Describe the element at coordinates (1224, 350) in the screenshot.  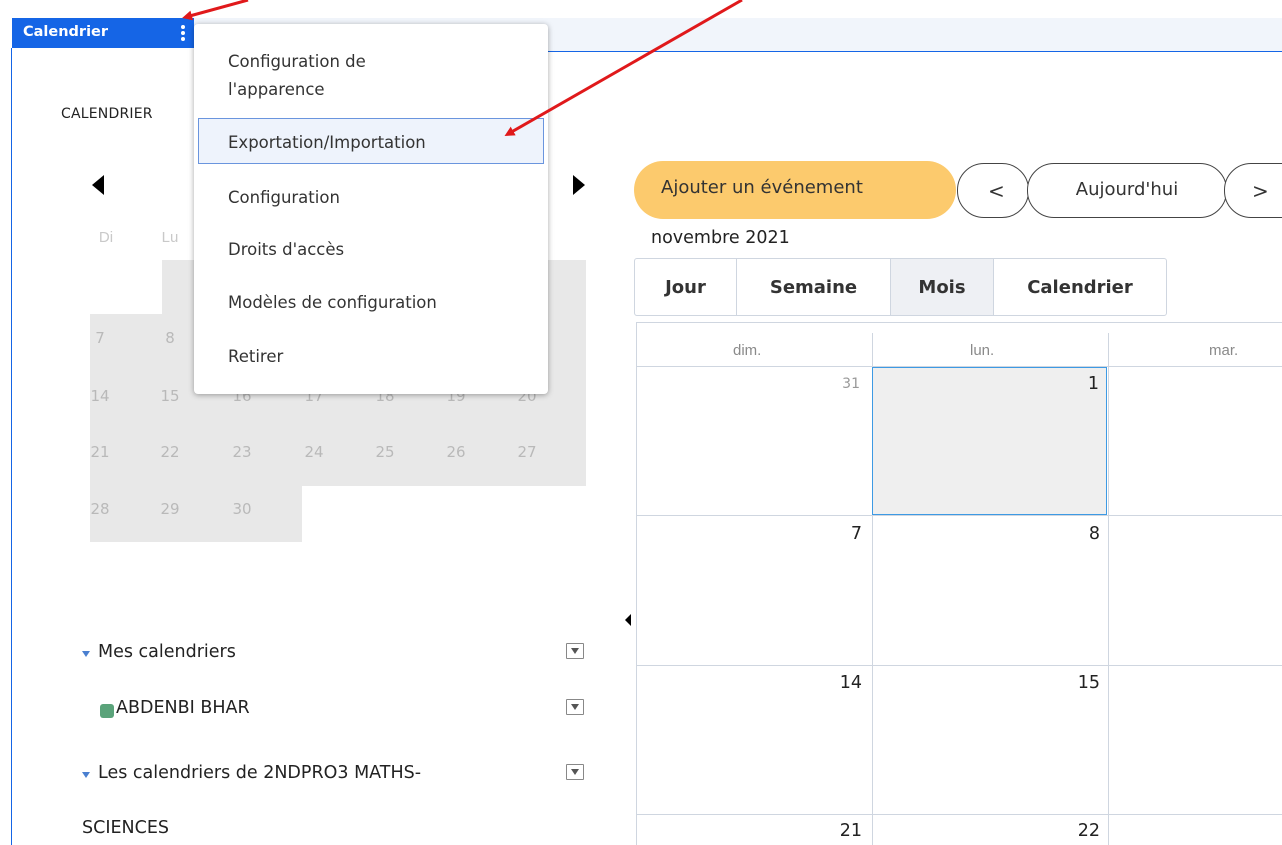
I see `weekday-header: mar.` at that location.